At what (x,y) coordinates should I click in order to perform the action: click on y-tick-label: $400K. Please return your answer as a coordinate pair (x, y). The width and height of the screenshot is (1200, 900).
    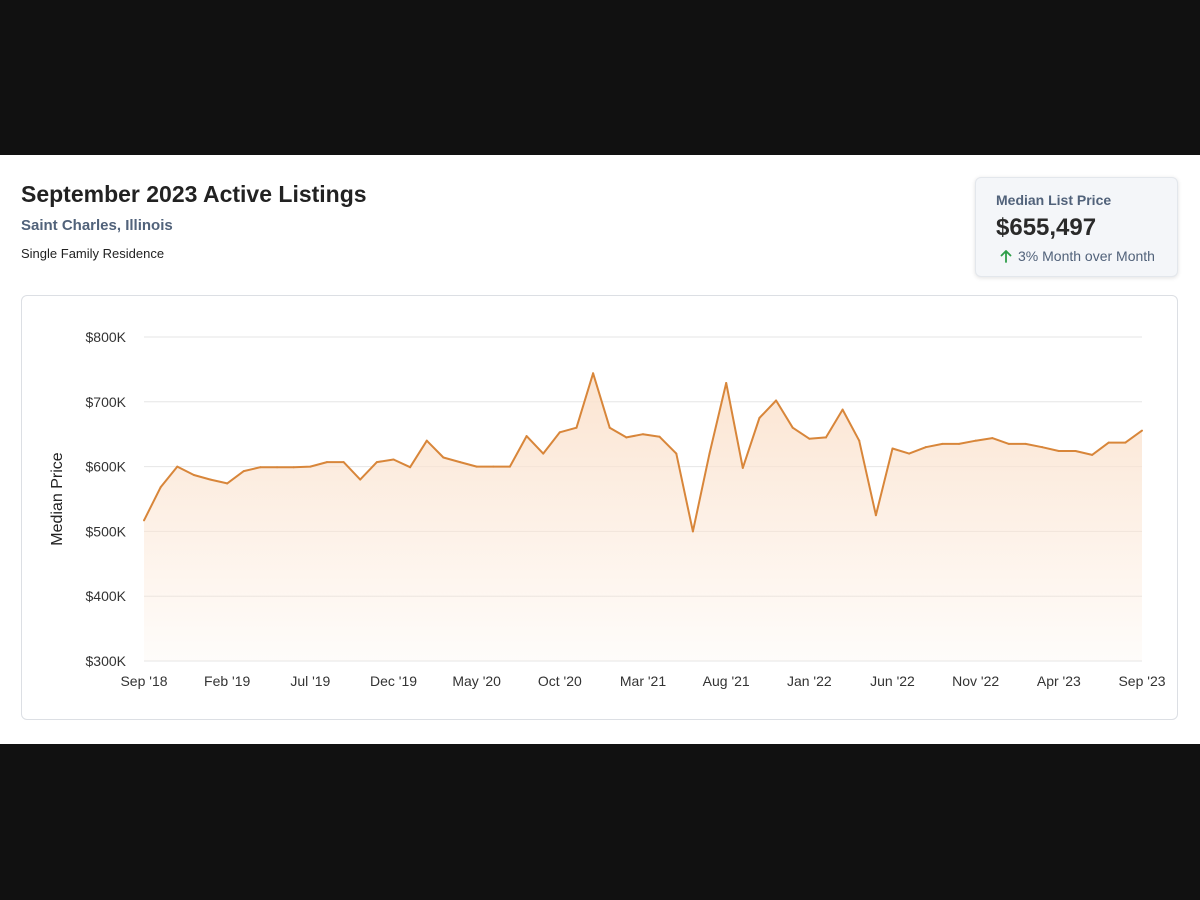
    Looking at the image, I should click on (106, 596).